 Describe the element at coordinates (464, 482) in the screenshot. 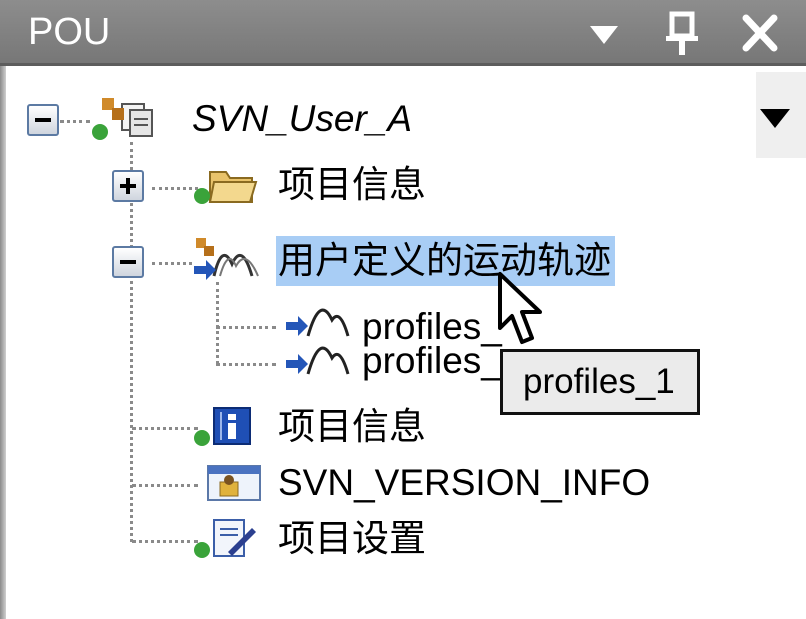

I see `tree-node-label: SVN_VERSION_INFO` at that location.